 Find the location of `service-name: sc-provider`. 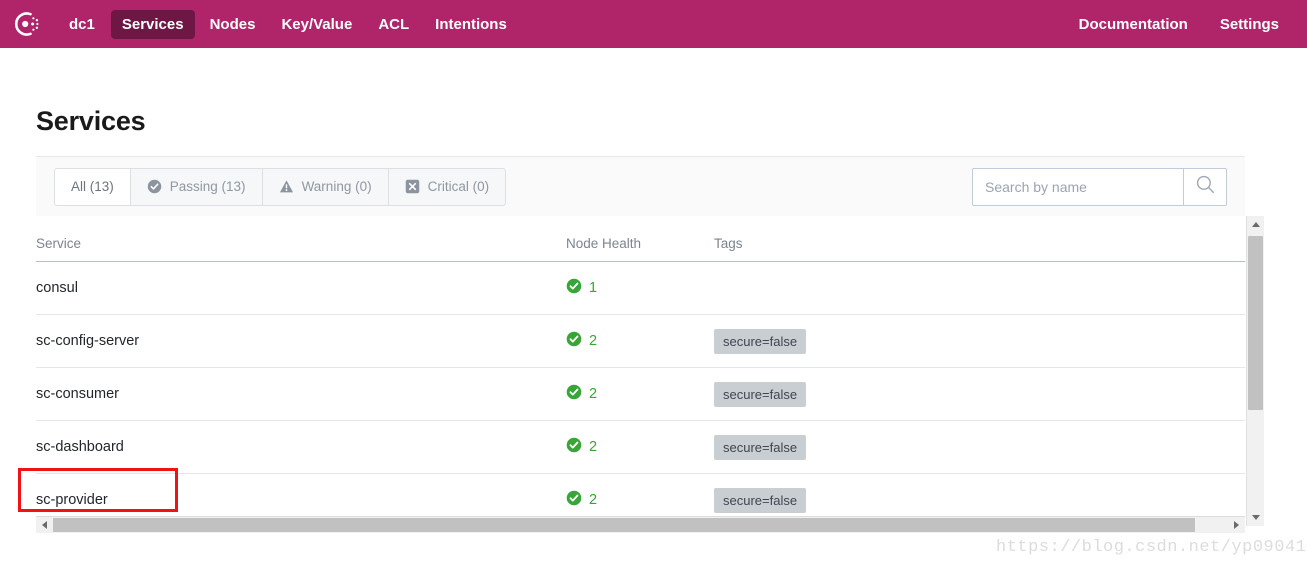

service-name: sc-provider is located at coordinates (301, 500).